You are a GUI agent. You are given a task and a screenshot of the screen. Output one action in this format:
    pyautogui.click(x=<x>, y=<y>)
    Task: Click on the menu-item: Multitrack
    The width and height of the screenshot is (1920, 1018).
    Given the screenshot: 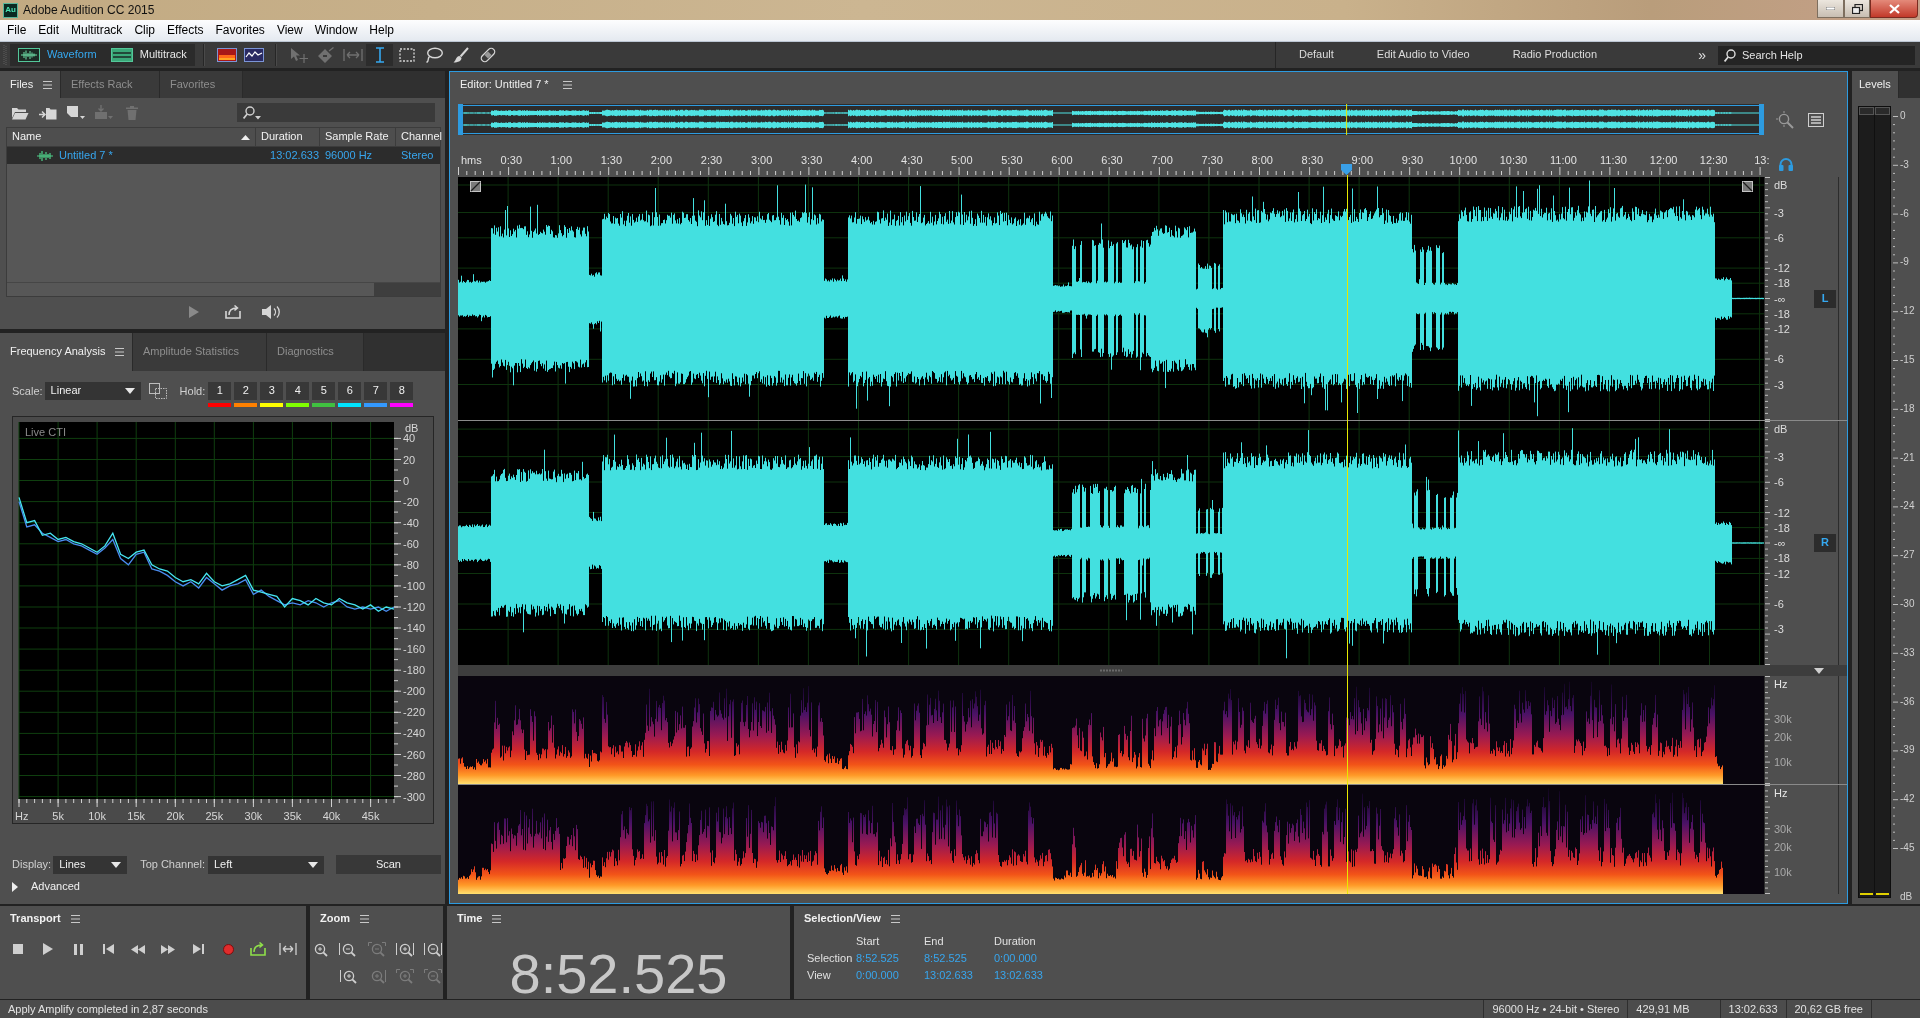 What is the action you would take?
    pyautogui.click(x=97, y=30)
    